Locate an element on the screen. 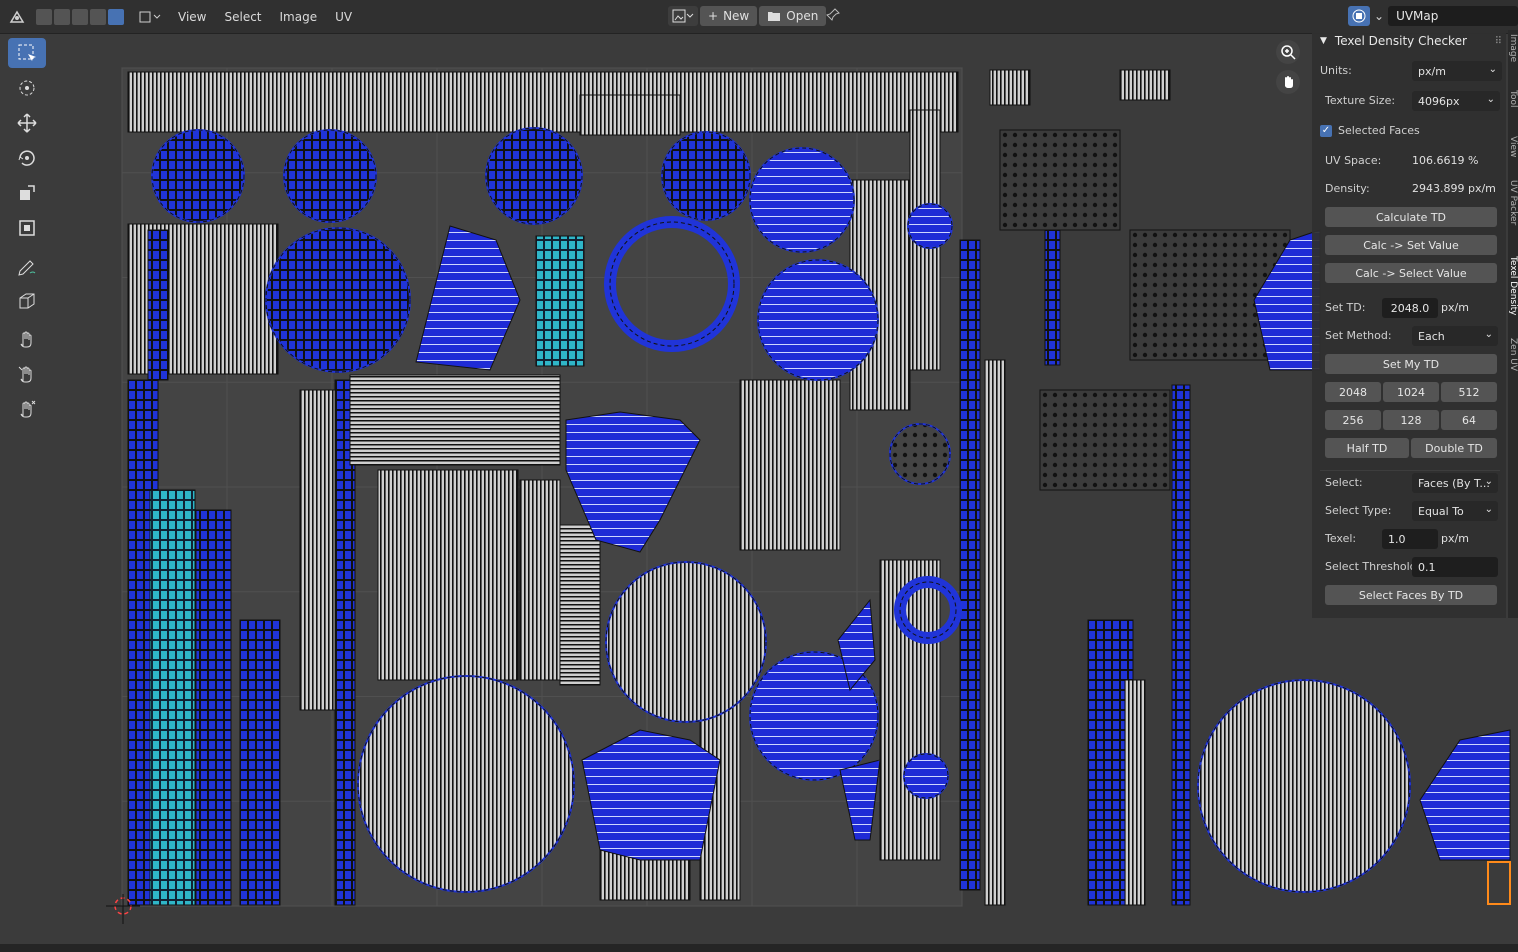 Image resolution: width=1518 pixels, height=952 pixels. new-image-button: + New is located at coordinates (729, 16).